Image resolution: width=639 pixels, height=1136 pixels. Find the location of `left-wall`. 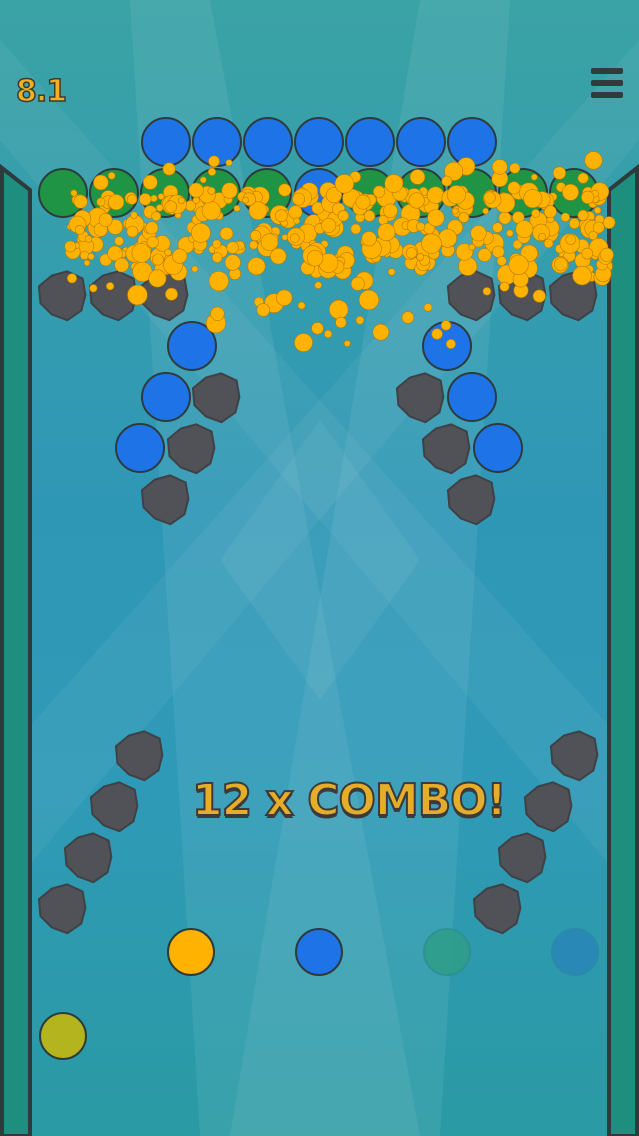

left-wall is located at coordinates (16, 649).